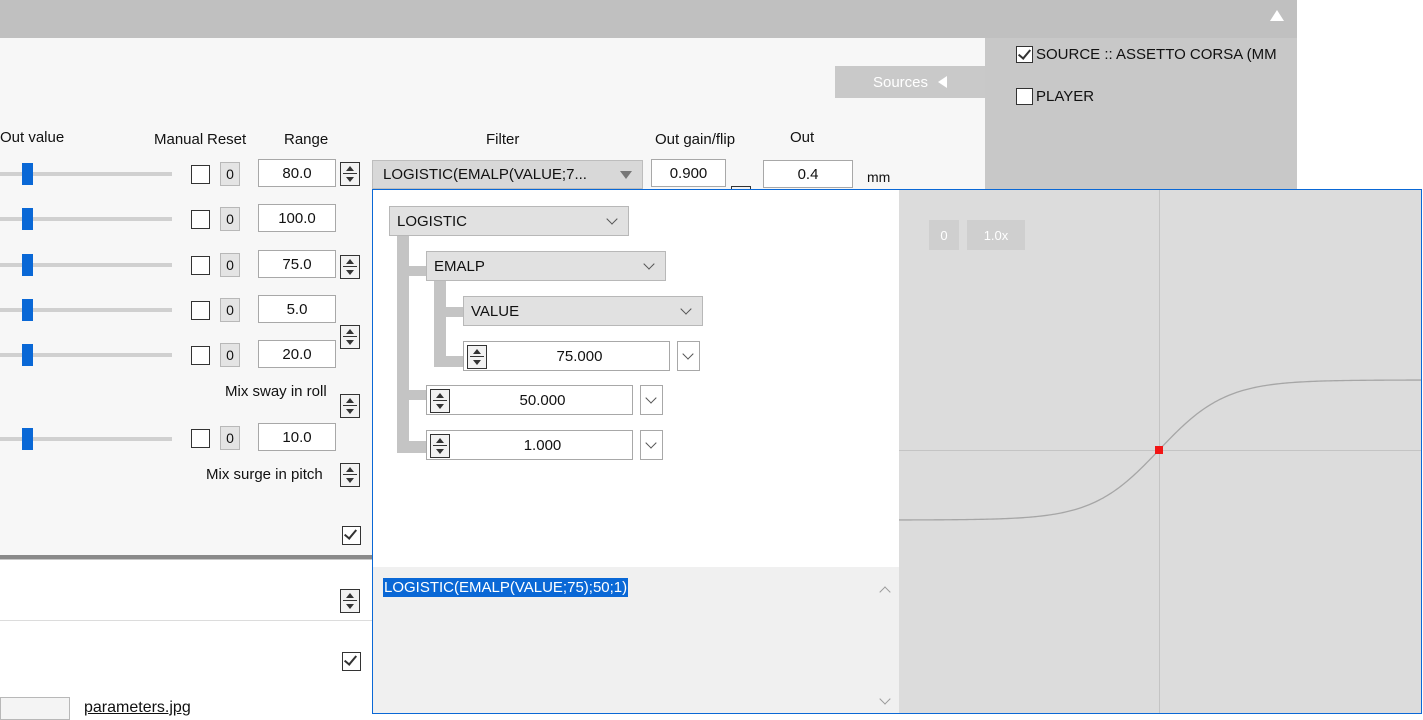 The width and height of the screenshot is (1423, 720). What do you see at coordinates (579, 356) in the screenshot?
I see `parameter-value: 75.000` at bounding box center [579, 356].